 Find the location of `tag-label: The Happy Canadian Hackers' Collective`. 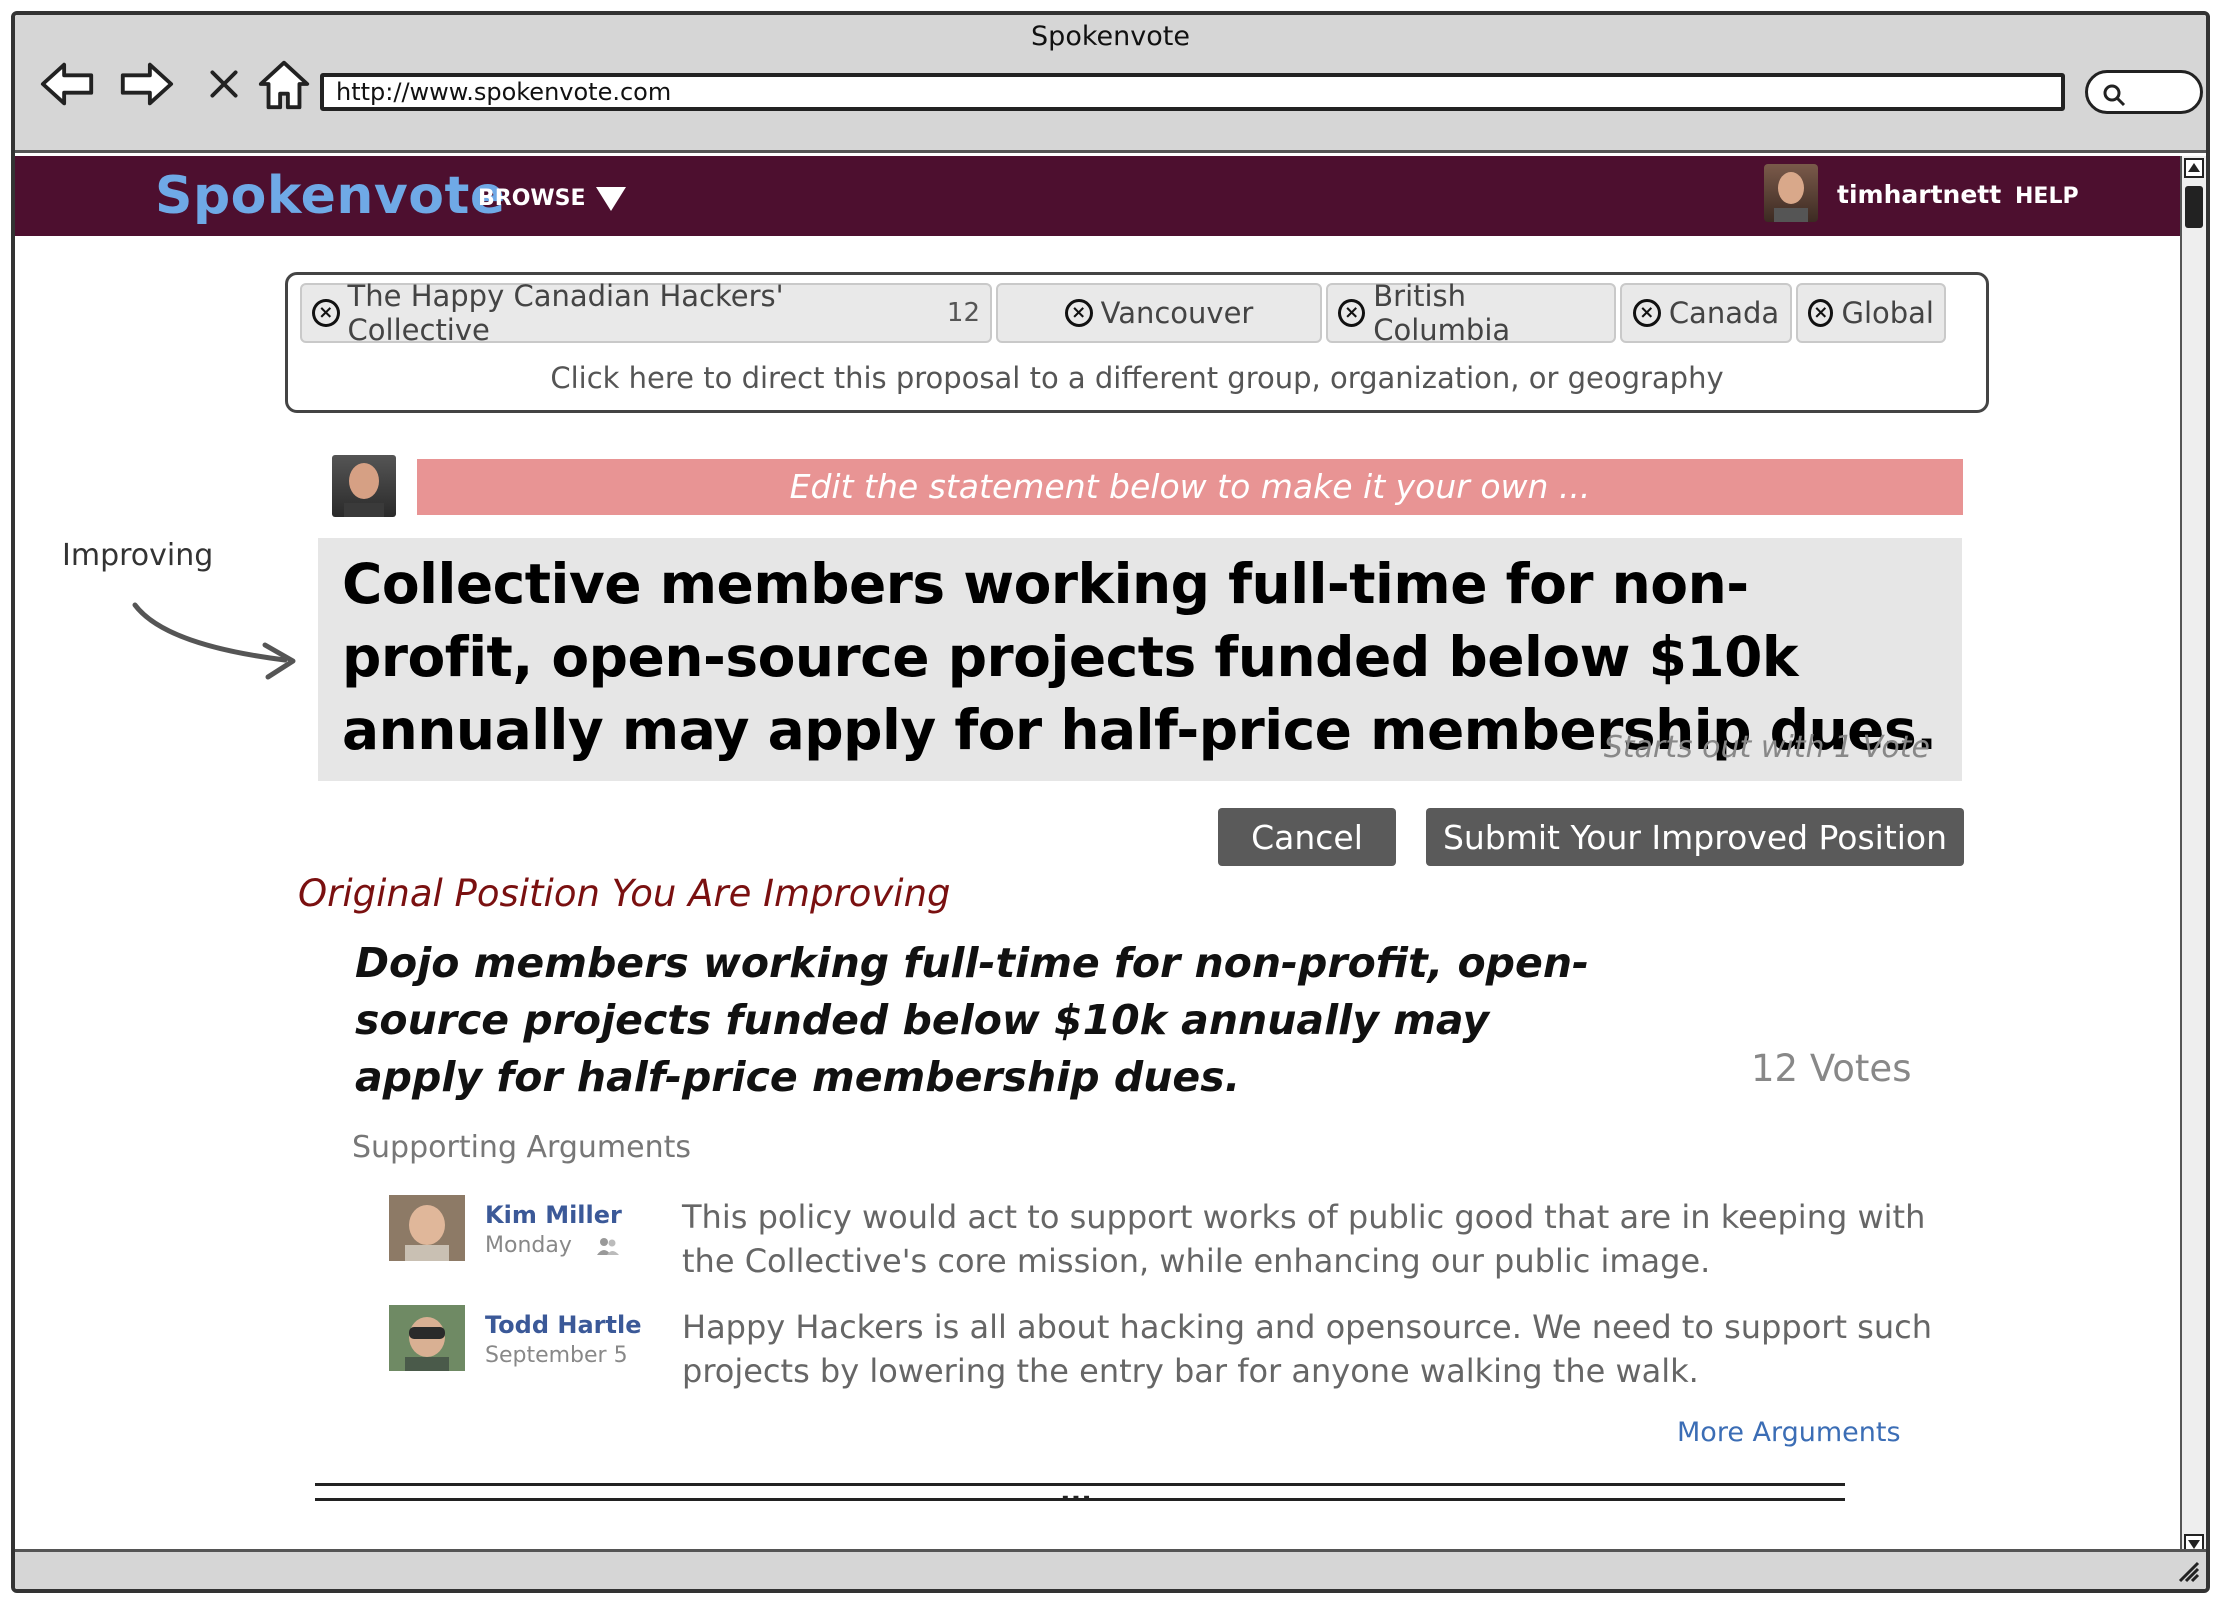

tag-label: The Happy Canadian Hackers' Collective is located at coordinates (565, 313).